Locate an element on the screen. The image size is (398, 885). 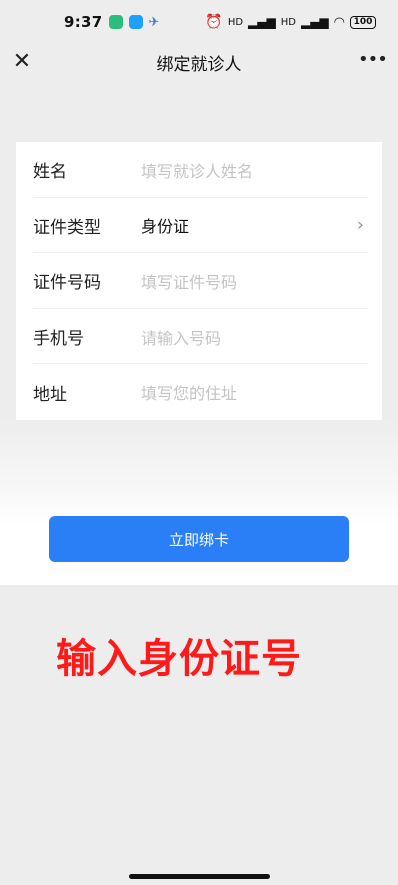
chevron-right-icon: › is located at coordinates (360, 225).